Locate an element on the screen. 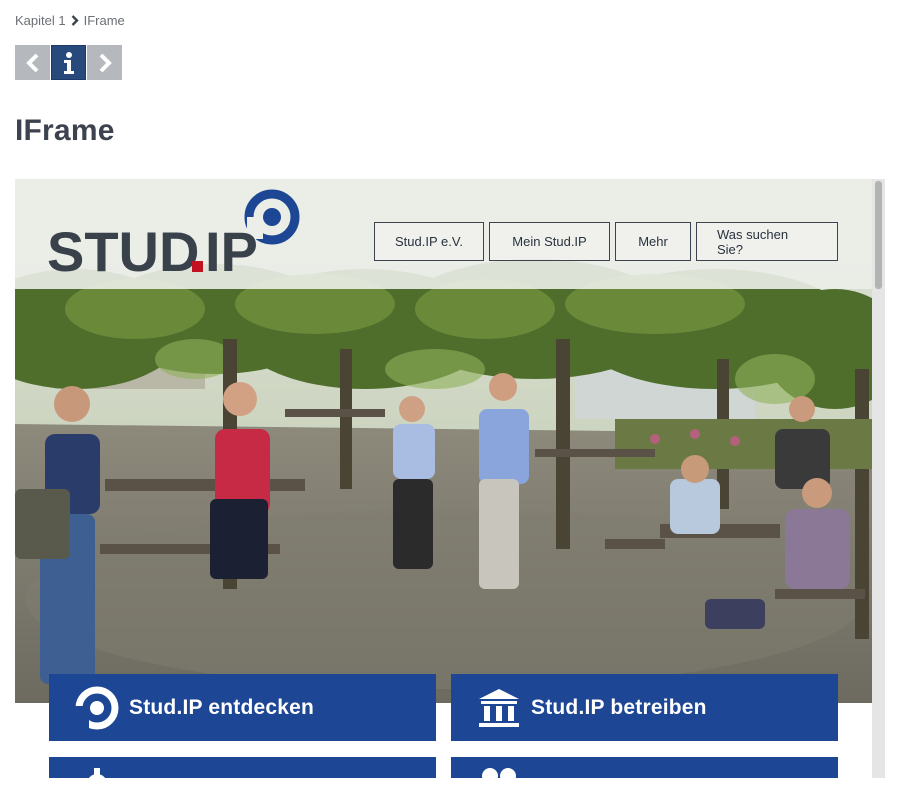 The width and height of the screenshot is (904, 812). breadcrumb-item-chapter: Kapitel 1 is located at coordinates (40, 20).